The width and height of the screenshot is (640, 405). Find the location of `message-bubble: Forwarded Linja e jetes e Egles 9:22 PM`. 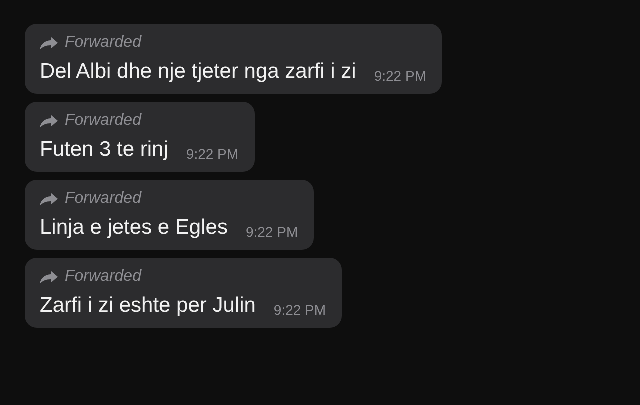

message-bubble: Forwarded Linja e jetes e Egles 9:22 PM is located at coordinates (169, 215).